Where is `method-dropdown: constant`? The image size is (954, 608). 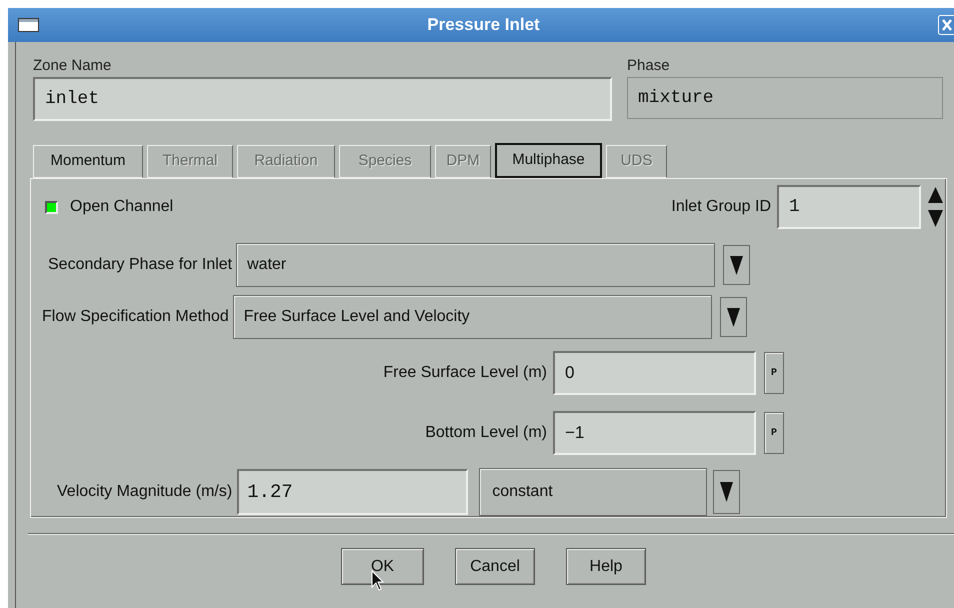
method-dropdown: constant is located at coordinates (593, 492).